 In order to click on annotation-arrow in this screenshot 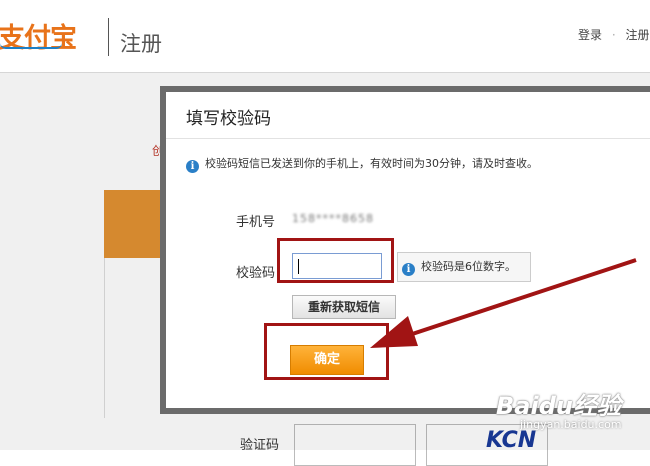, I will do `click(503, 303)`.